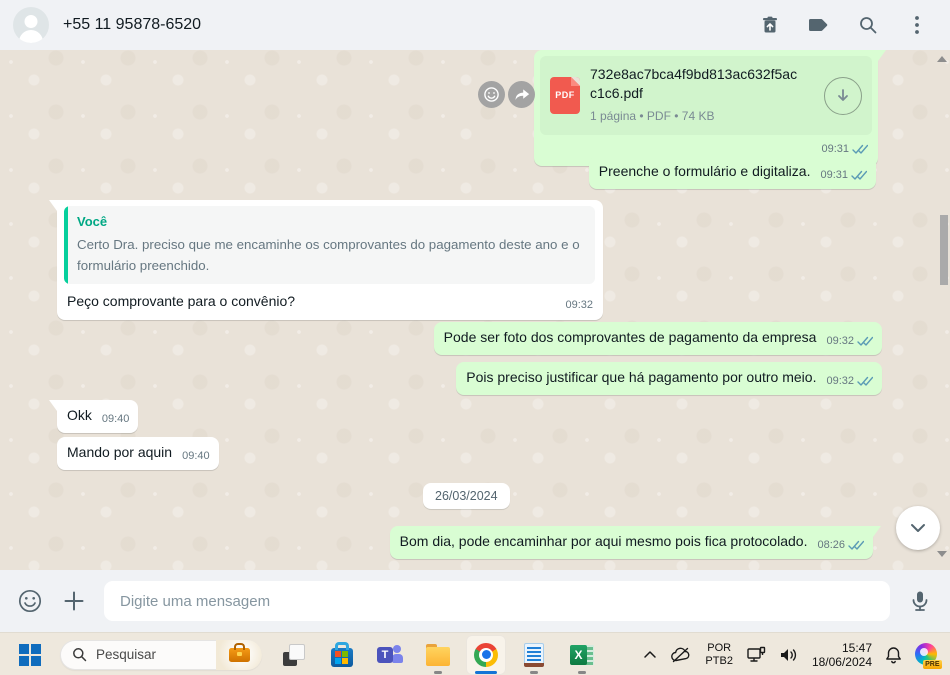  What do you see at coordinates (466, 496) in the screenshot?
I see `date-divider: 26/03/2024` at bounding box center [466, 496].